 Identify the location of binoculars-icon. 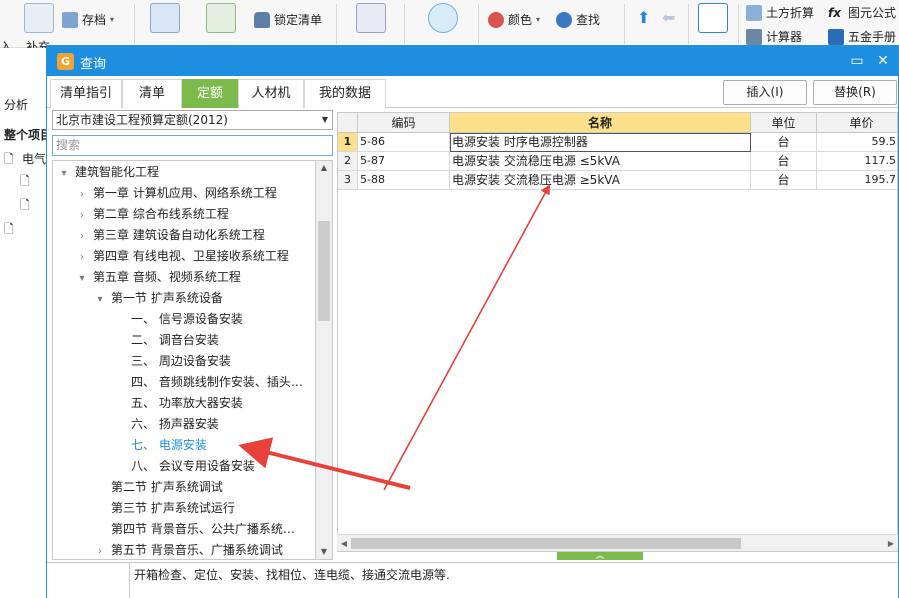
(564, 19).